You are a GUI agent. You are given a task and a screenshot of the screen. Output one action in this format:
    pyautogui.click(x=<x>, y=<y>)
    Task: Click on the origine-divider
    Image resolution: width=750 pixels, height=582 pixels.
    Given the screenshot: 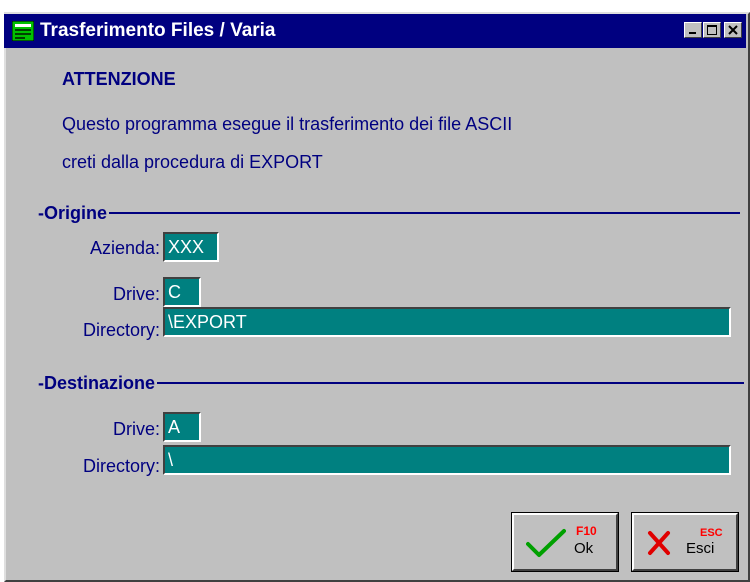 What is the action you would take?
    pyautogui.click(x=389, y=213)
    